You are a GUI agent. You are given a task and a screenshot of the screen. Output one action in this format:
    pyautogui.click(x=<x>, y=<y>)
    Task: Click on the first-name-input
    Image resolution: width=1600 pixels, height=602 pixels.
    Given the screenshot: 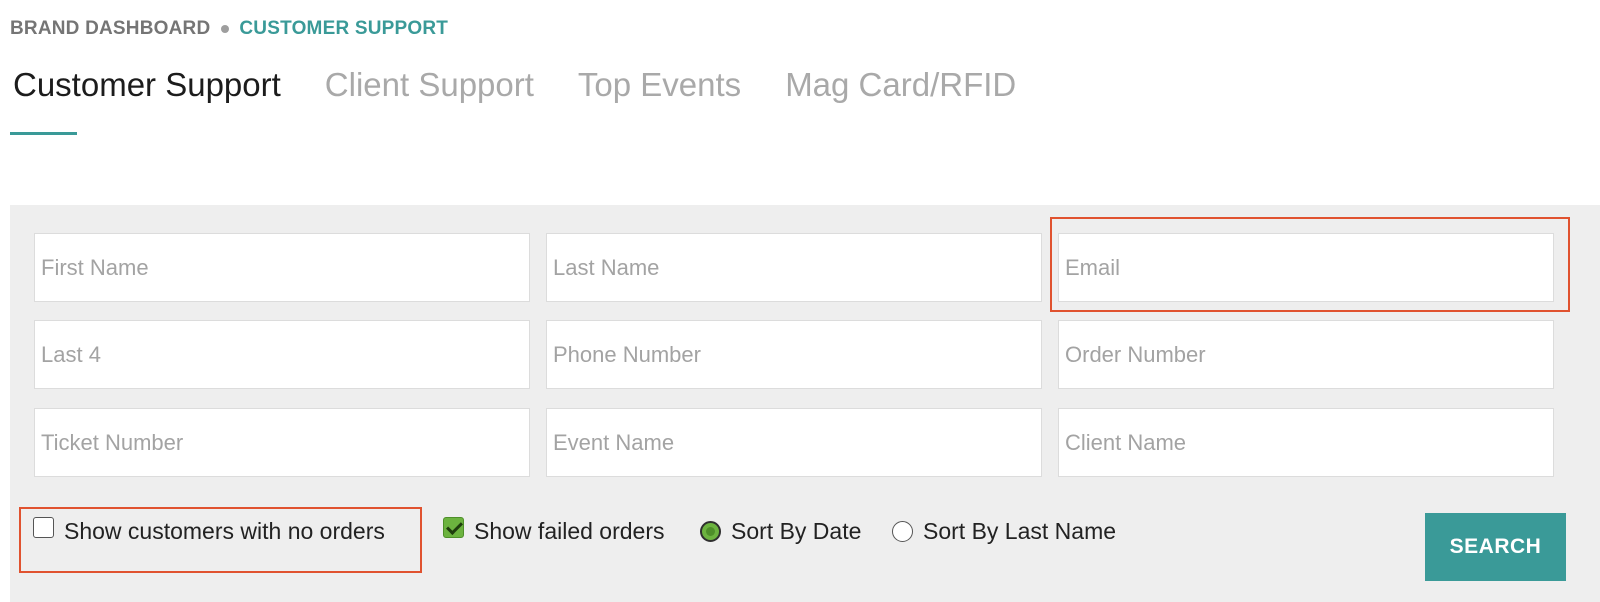 What is the action you would take?
    pyautogui.click(x=282, y=267)
    